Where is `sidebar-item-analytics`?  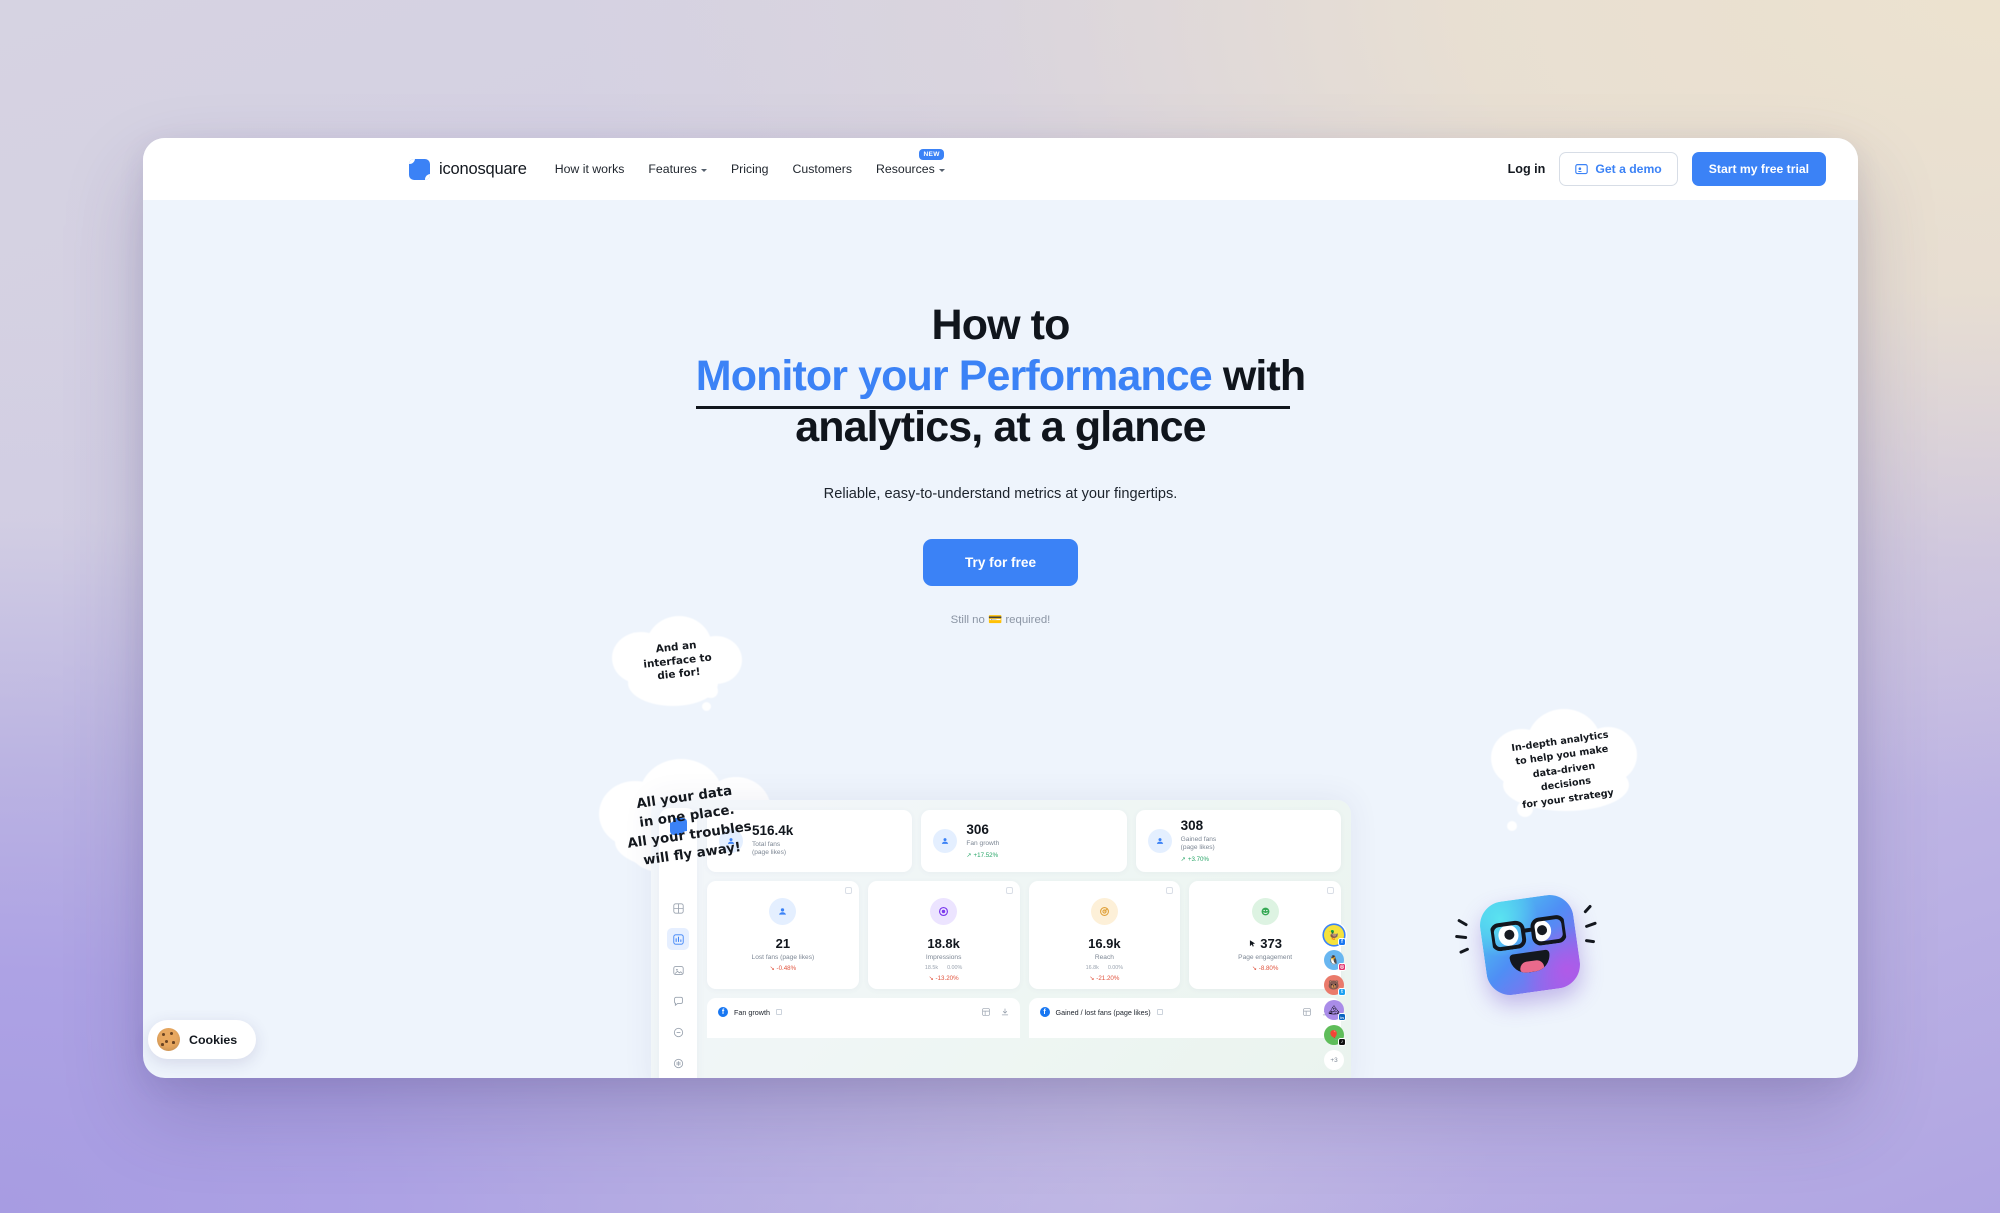 sidebar-item-analytics is located at coordinates (678, 939).